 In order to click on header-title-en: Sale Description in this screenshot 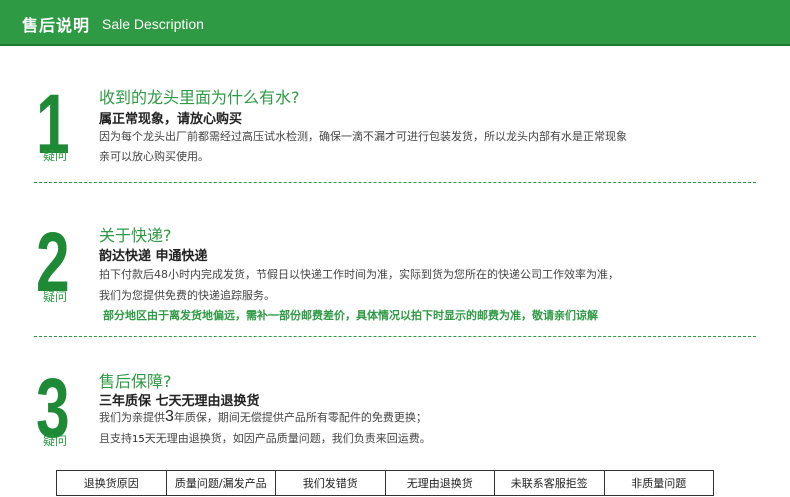, I will do `click(153, 24)`.